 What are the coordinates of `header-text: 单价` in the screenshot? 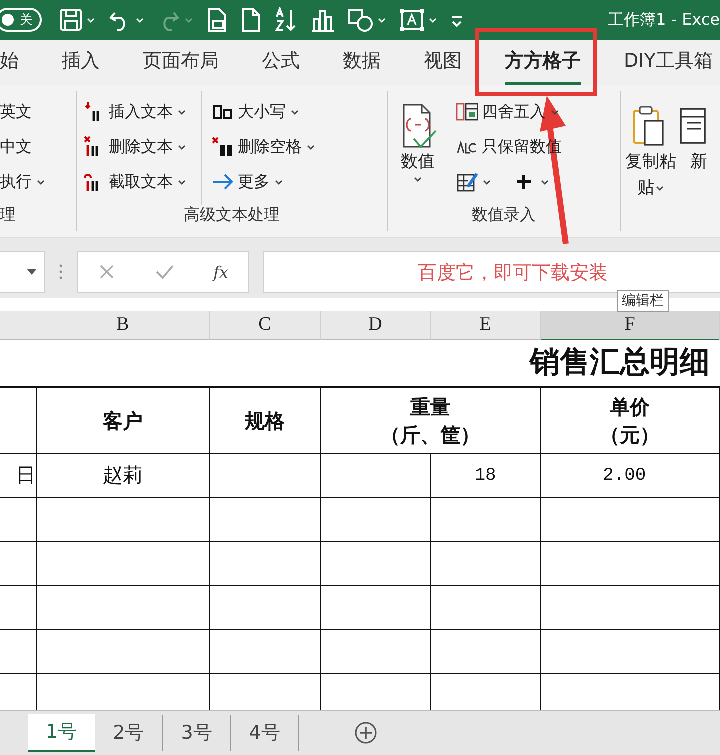 It's located at (630, 407).